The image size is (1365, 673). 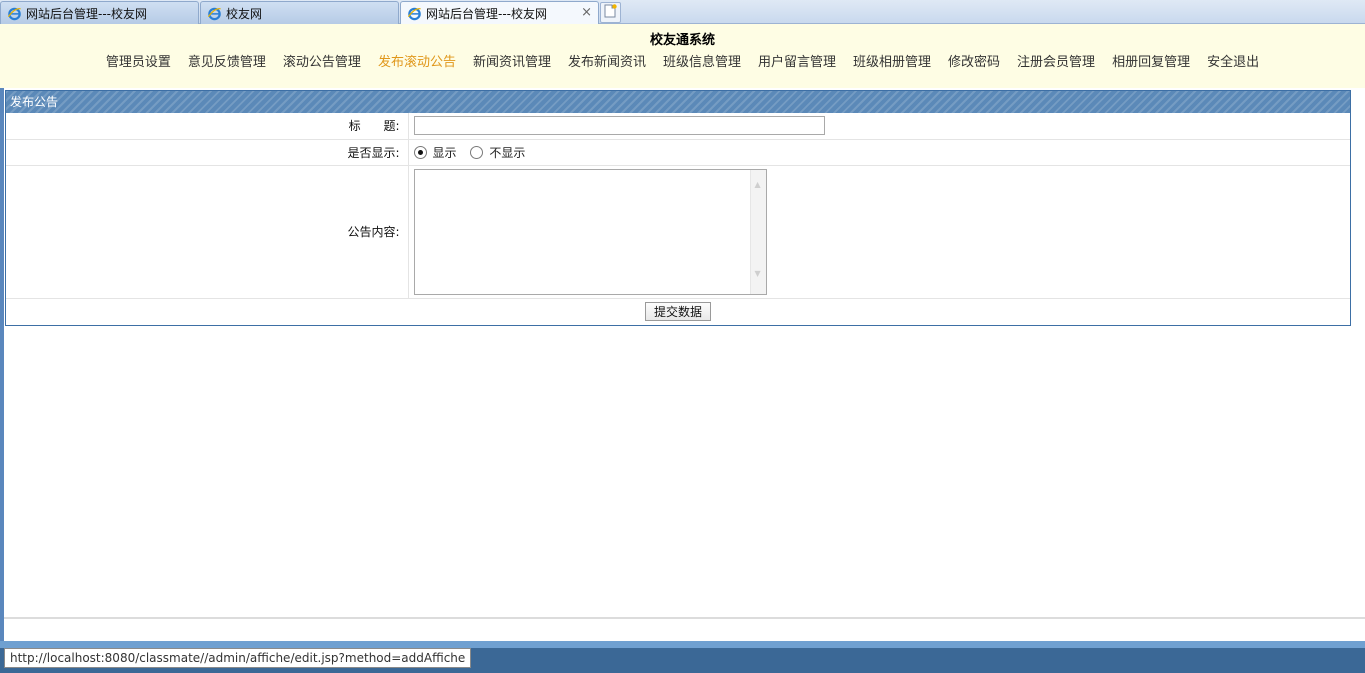 What do you see at coordinates (486, 14) in the screenshot?
I see `browser-tab-3-label: 网站后台管理---校友网` at bounding box center [486, 14].